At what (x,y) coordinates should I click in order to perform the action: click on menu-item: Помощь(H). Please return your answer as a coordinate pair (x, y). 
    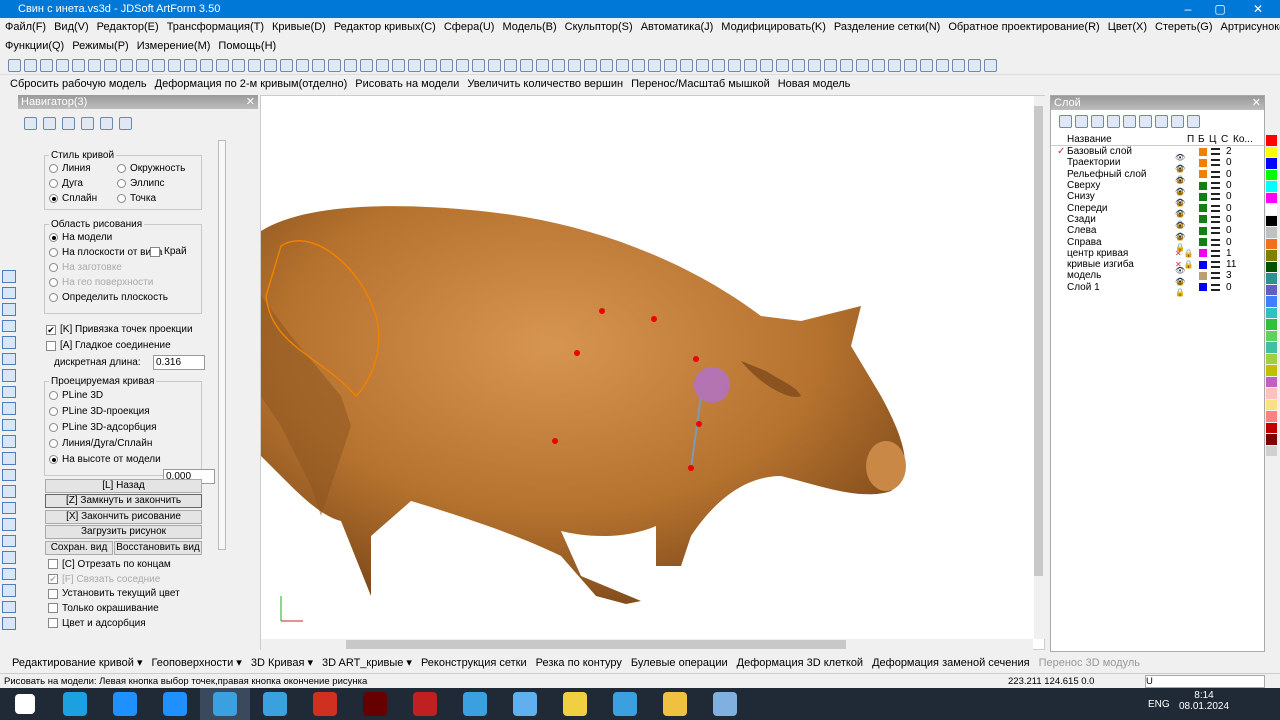
    Looking at the image, I should click on (247, 46).